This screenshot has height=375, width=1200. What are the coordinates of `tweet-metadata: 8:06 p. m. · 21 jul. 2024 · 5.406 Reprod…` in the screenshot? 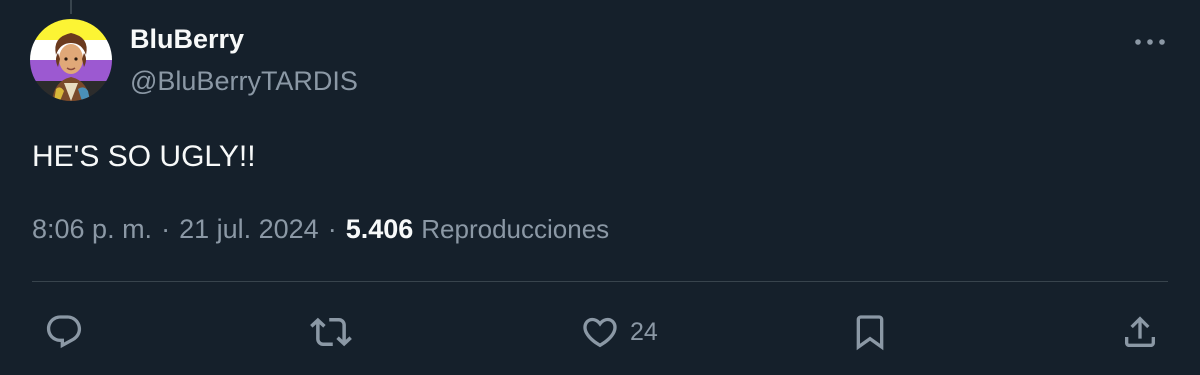 It's located at (320, 229).